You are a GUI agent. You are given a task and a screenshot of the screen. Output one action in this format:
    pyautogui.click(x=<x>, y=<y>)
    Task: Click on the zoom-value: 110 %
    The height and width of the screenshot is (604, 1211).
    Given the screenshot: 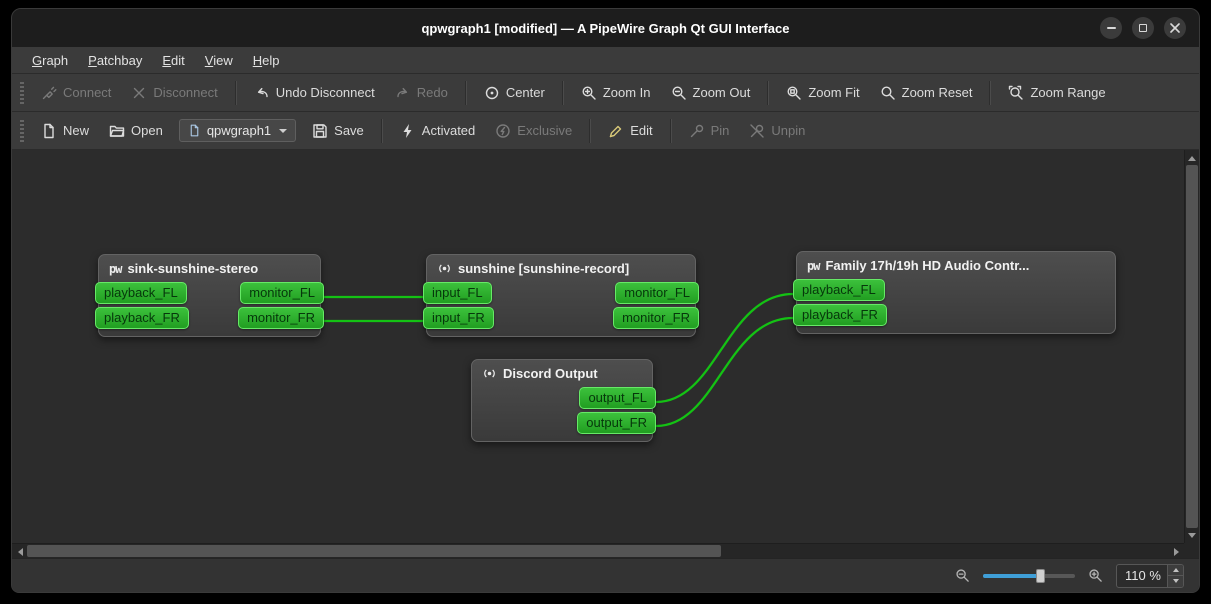 What is the action you would take?
    pyautogui.click(x=1143, y=575)
    